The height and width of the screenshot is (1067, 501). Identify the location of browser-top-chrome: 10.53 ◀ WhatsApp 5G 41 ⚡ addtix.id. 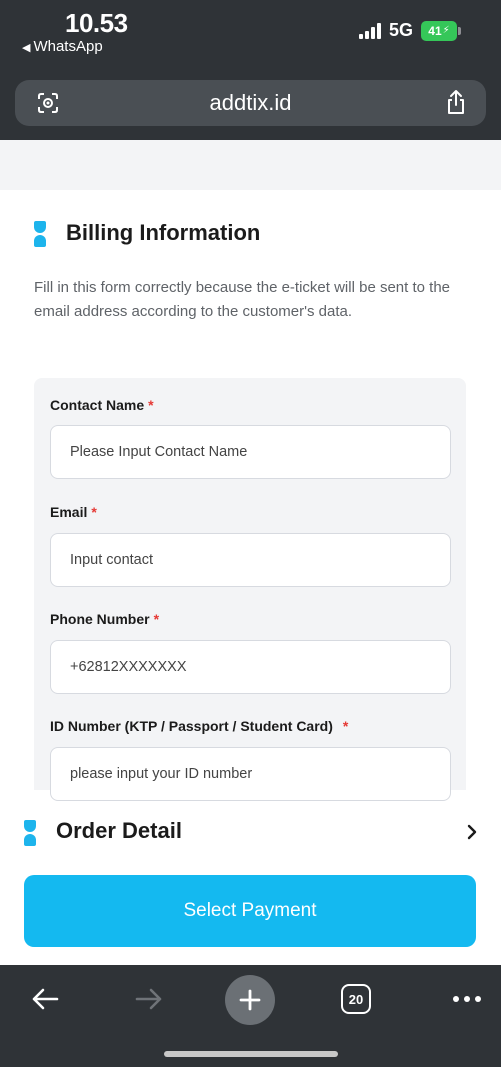
(250, 70).